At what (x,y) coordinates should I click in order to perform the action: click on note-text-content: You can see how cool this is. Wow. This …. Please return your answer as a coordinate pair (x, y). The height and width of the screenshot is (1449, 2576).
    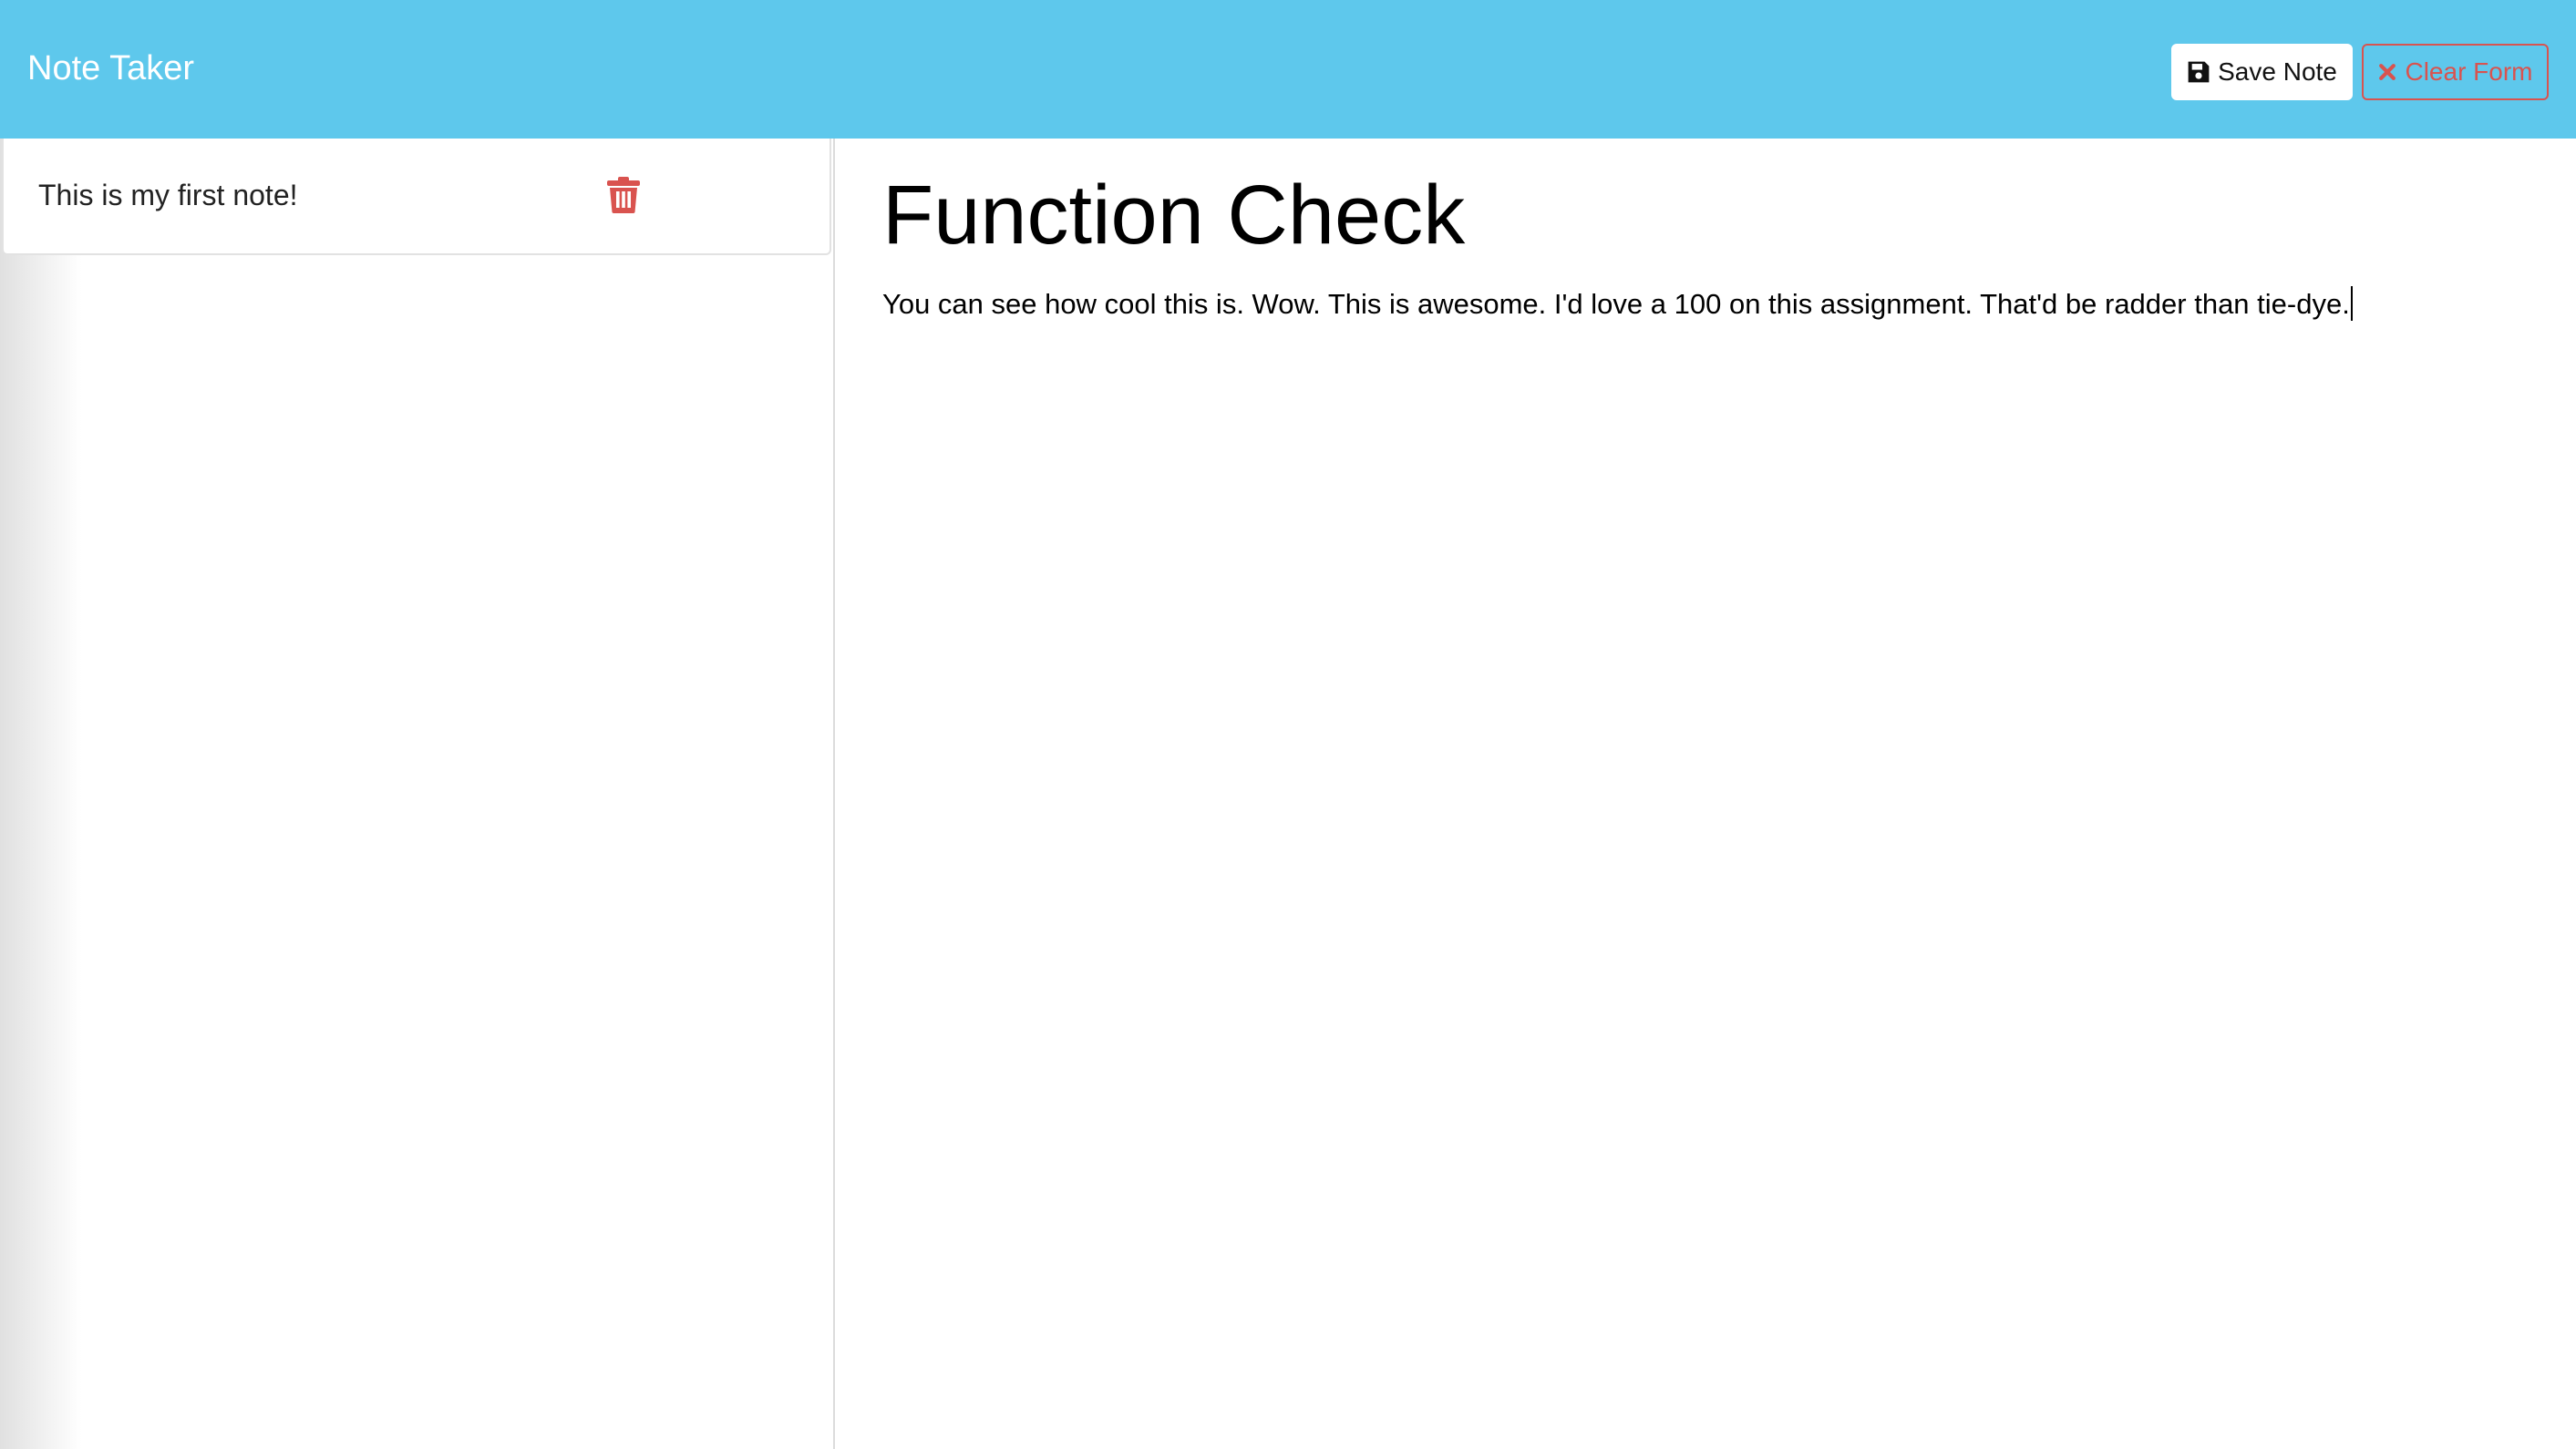
    Looking at the image, I should click on (1616, 304).